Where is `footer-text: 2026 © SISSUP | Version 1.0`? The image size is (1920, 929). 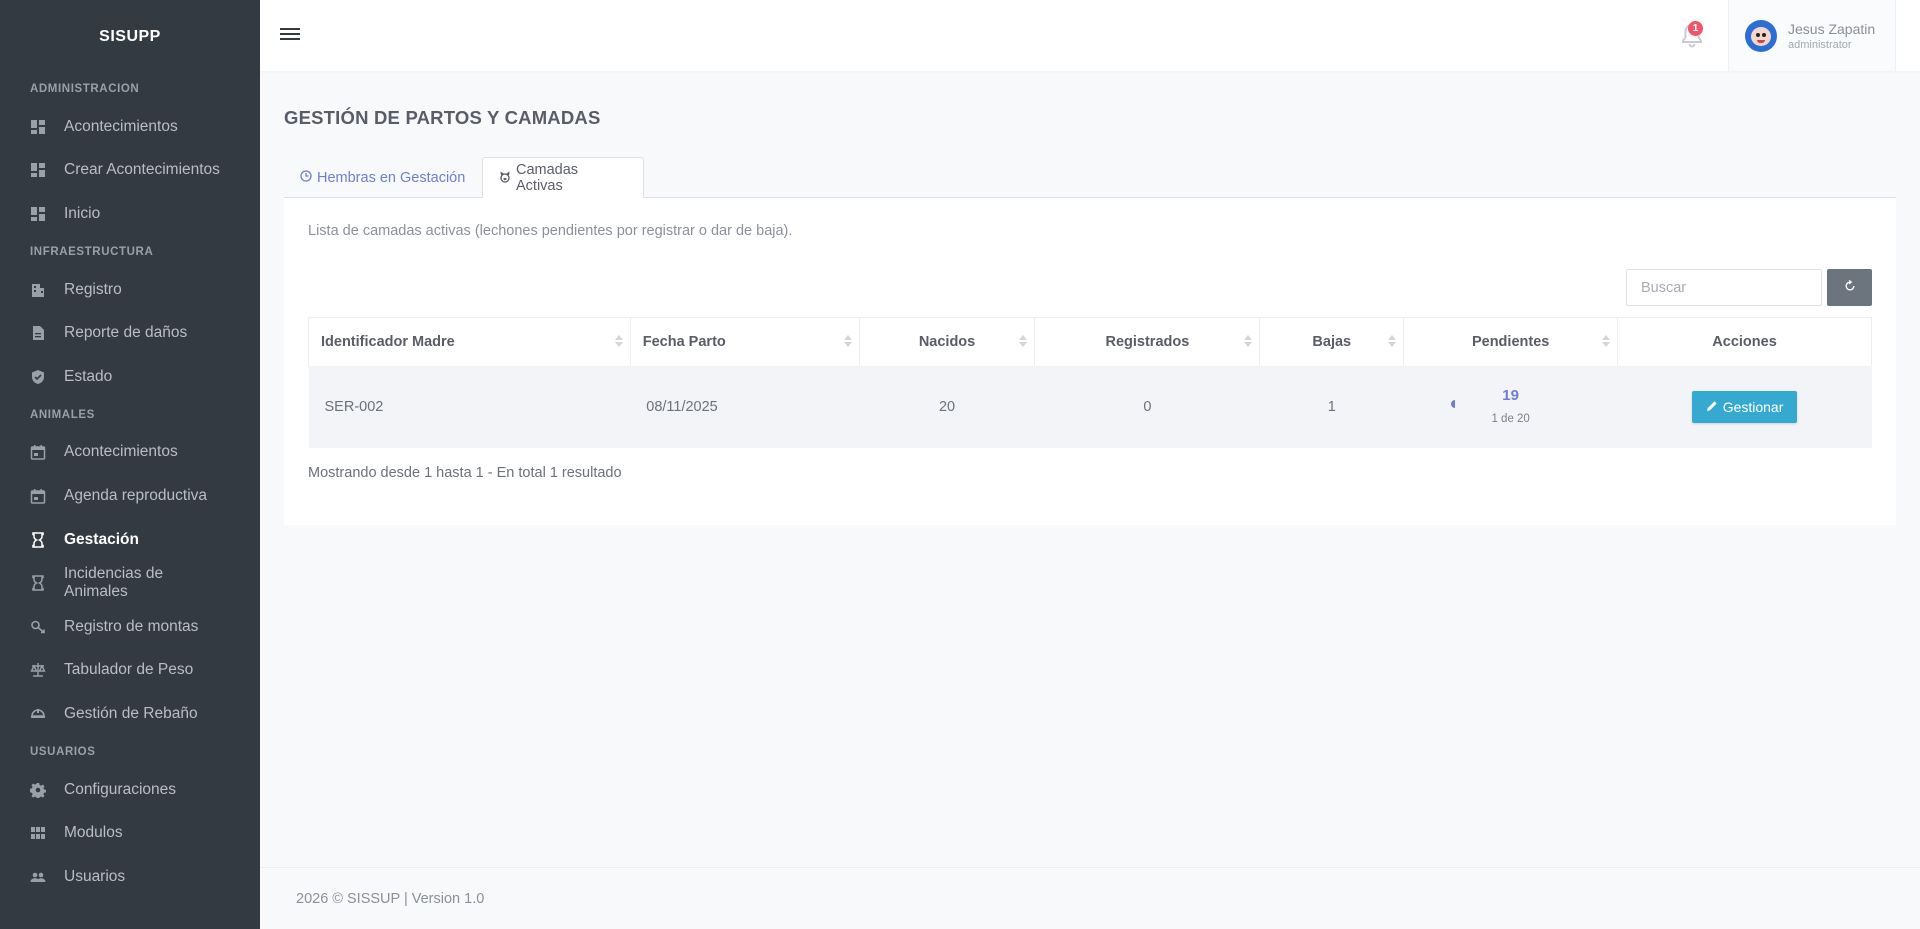 footer-text: 2026 © SISSUP | Version 1.0 is located at coordinates (390, 898).